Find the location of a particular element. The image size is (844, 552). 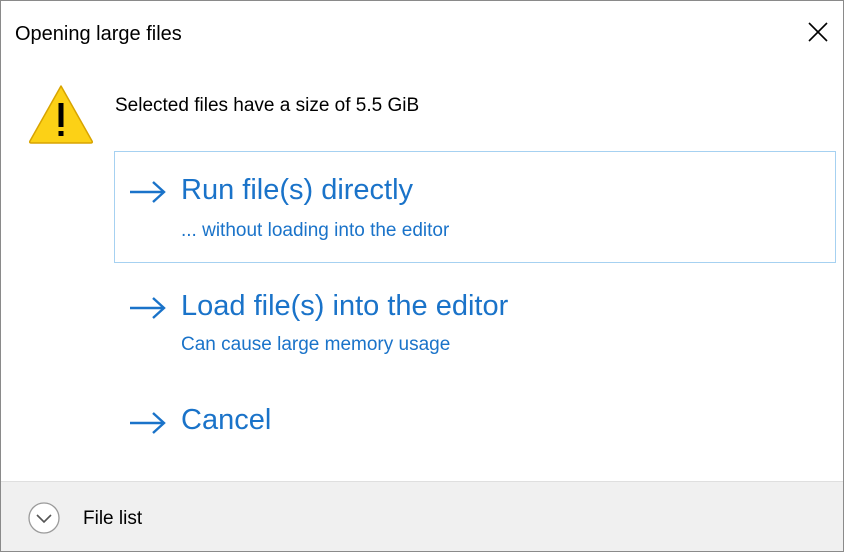

warning-icon is located at coordinates (61, 114).